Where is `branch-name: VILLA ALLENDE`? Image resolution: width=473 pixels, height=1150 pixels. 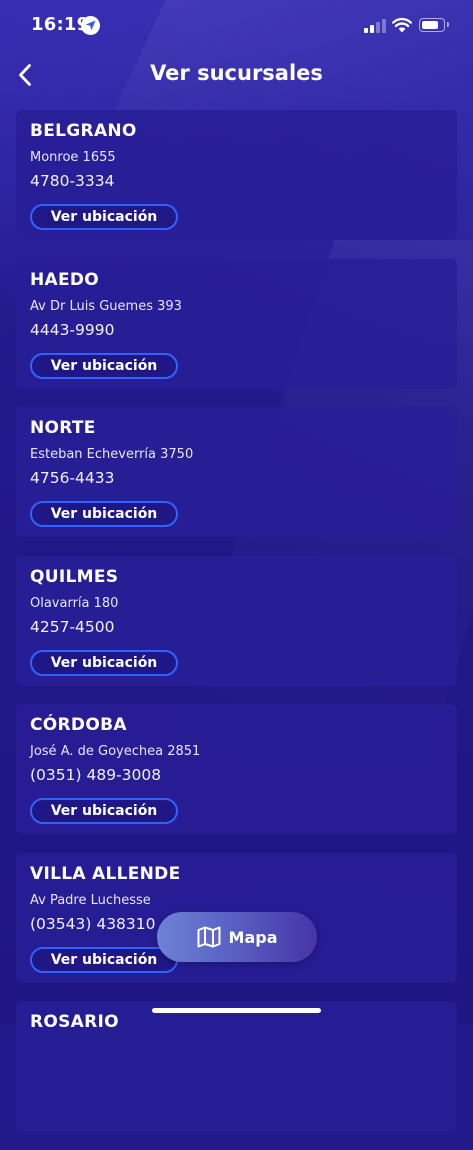
branch-name: VILLA ALLENDE is located at coordinates (105, 873).